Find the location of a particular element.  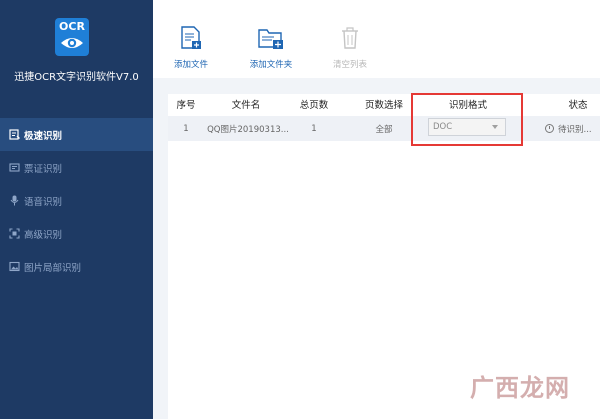

add-folder-button: 添加文件夹 is located at coordinates (271, 48).